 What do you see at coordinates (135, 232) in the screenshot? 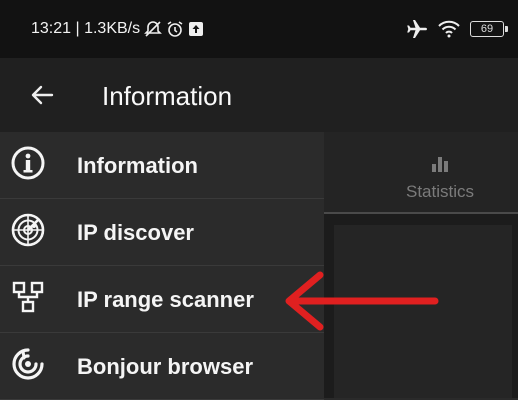
I see `drawer-item-label: IP discover` at bounding box center [135, 232].